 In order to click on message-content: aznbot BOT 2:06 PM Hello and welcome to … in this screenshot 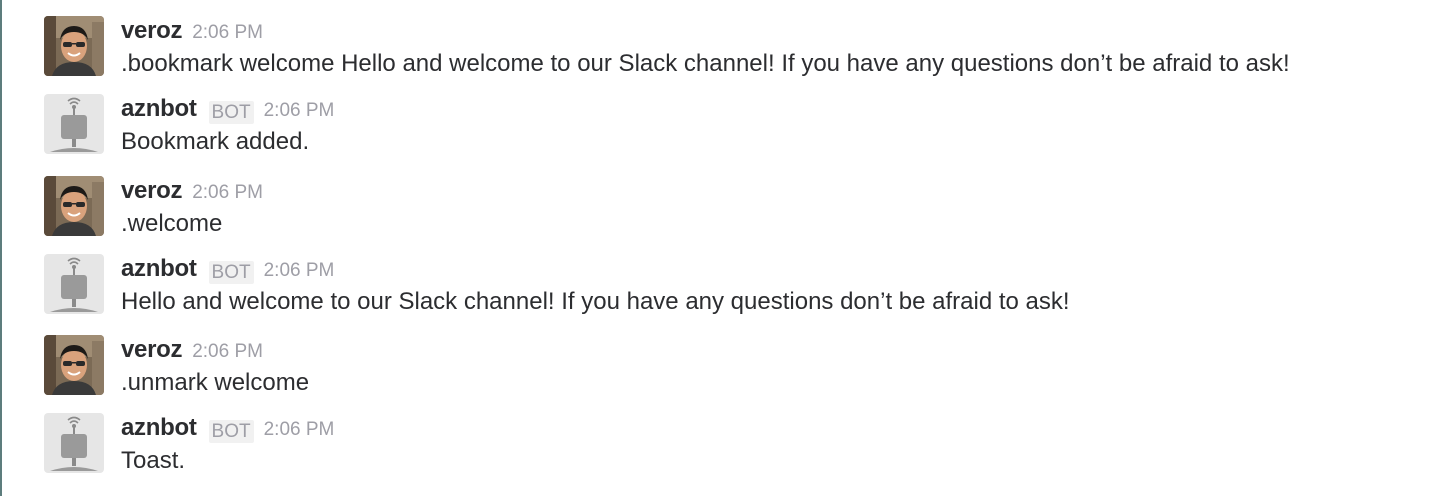, I will do `click(781, 287)`.